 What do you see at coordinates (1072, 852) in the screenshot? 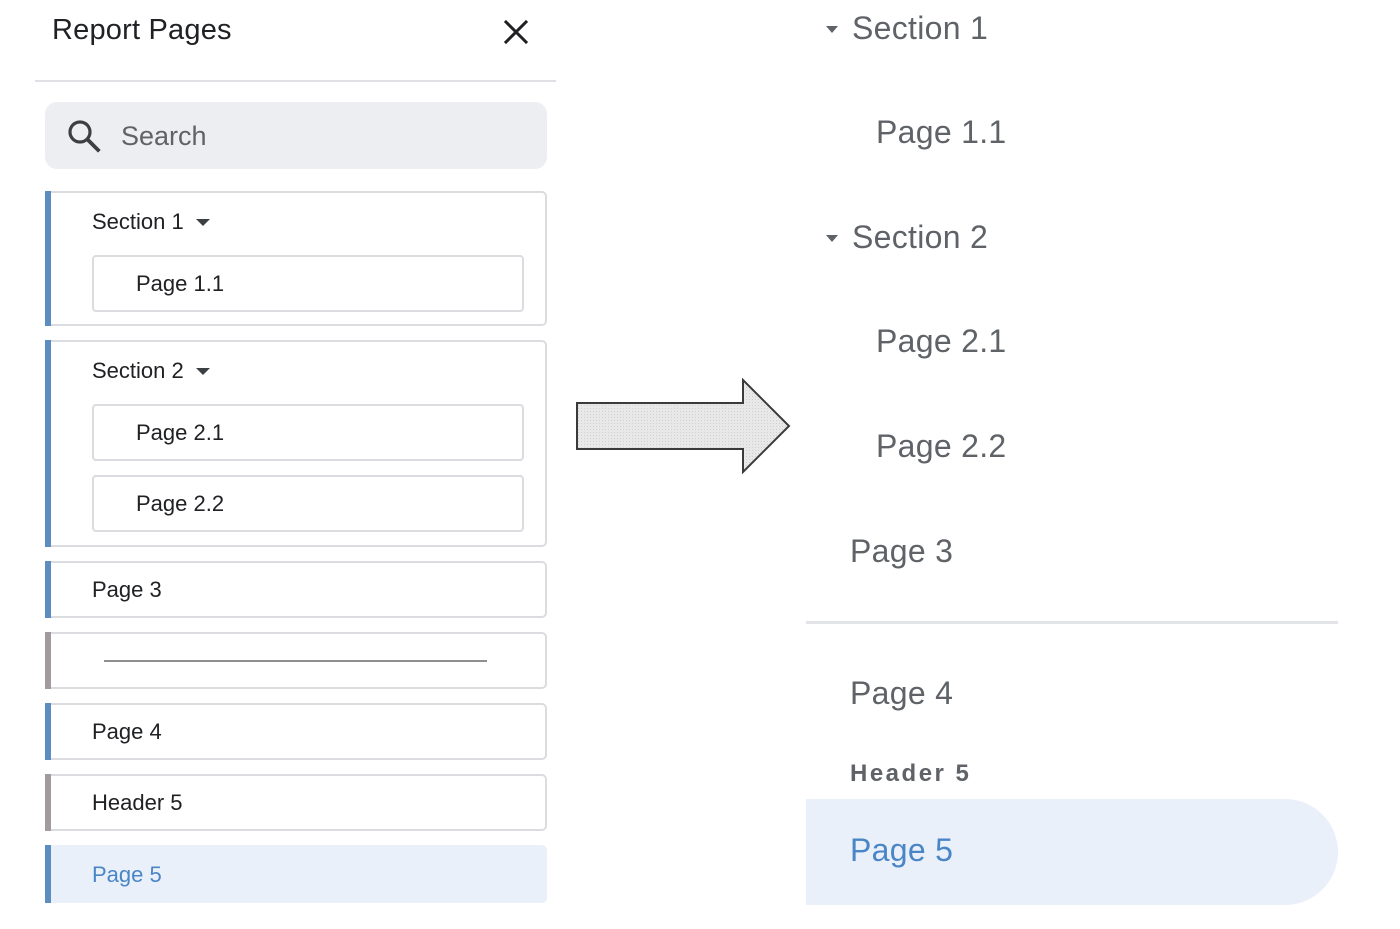
I see `preview-page-5: Page 5` at bounding box center [1072, 852].